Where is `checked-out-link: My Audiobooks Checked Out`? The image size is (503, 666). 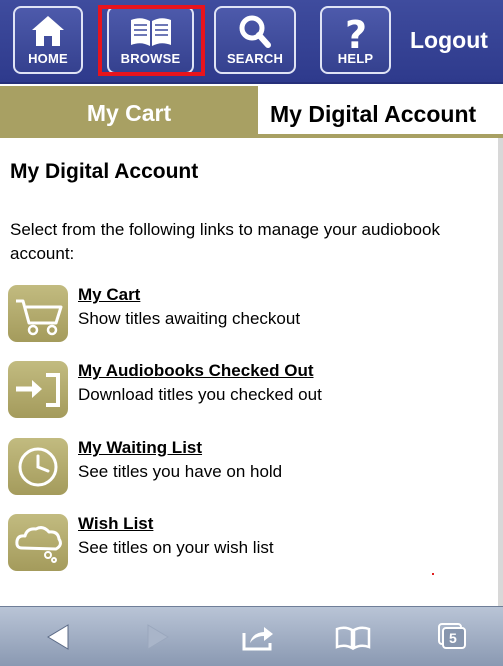
checked-out-link: My Audiobooks Checked Out is located at coordinates (196, 371).